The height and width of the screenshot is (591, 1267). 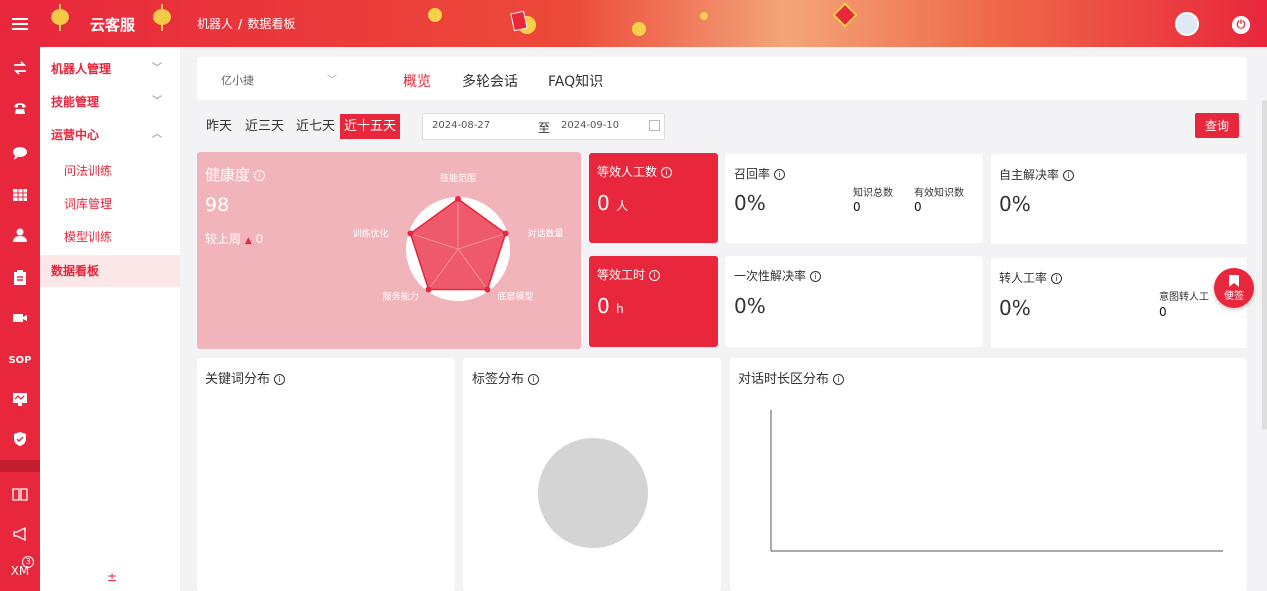 I want to click on submenu-lexicon: 词库管理, so click(x=110, y=204).